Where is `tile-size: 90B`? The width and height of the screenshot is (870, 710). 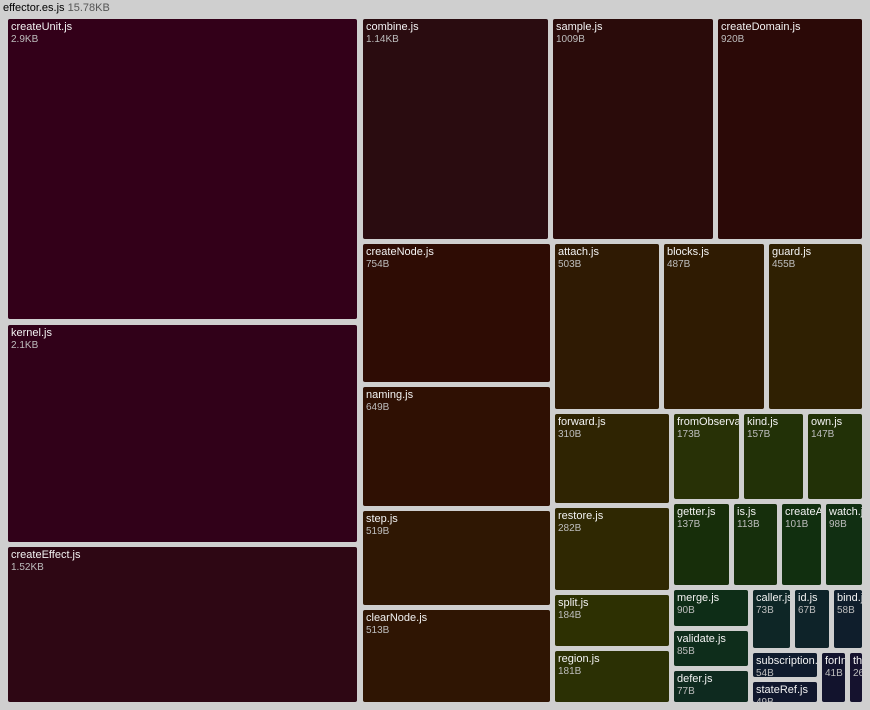 tile-size: 90B is located at coordinates (686, 610).